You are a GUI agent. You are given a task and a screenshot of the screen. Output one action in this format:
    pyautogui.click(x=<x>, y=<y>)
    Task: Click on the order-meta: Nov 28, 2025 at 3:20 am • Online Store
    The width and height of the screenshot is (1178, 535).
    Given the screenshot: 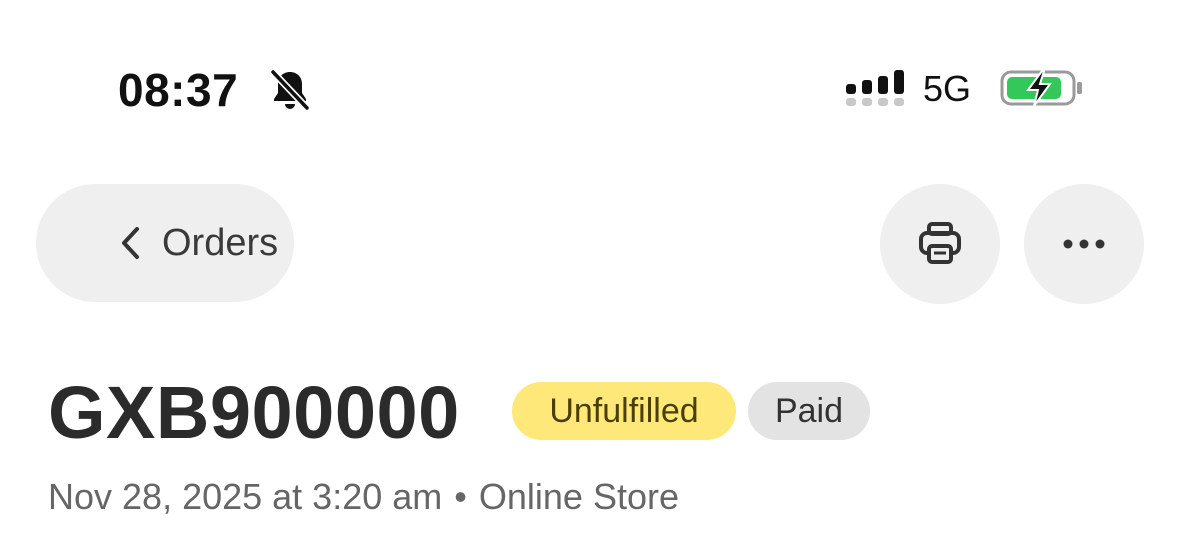 What is the action you would take?
    pyautogui.click(x=363, y=497)
    